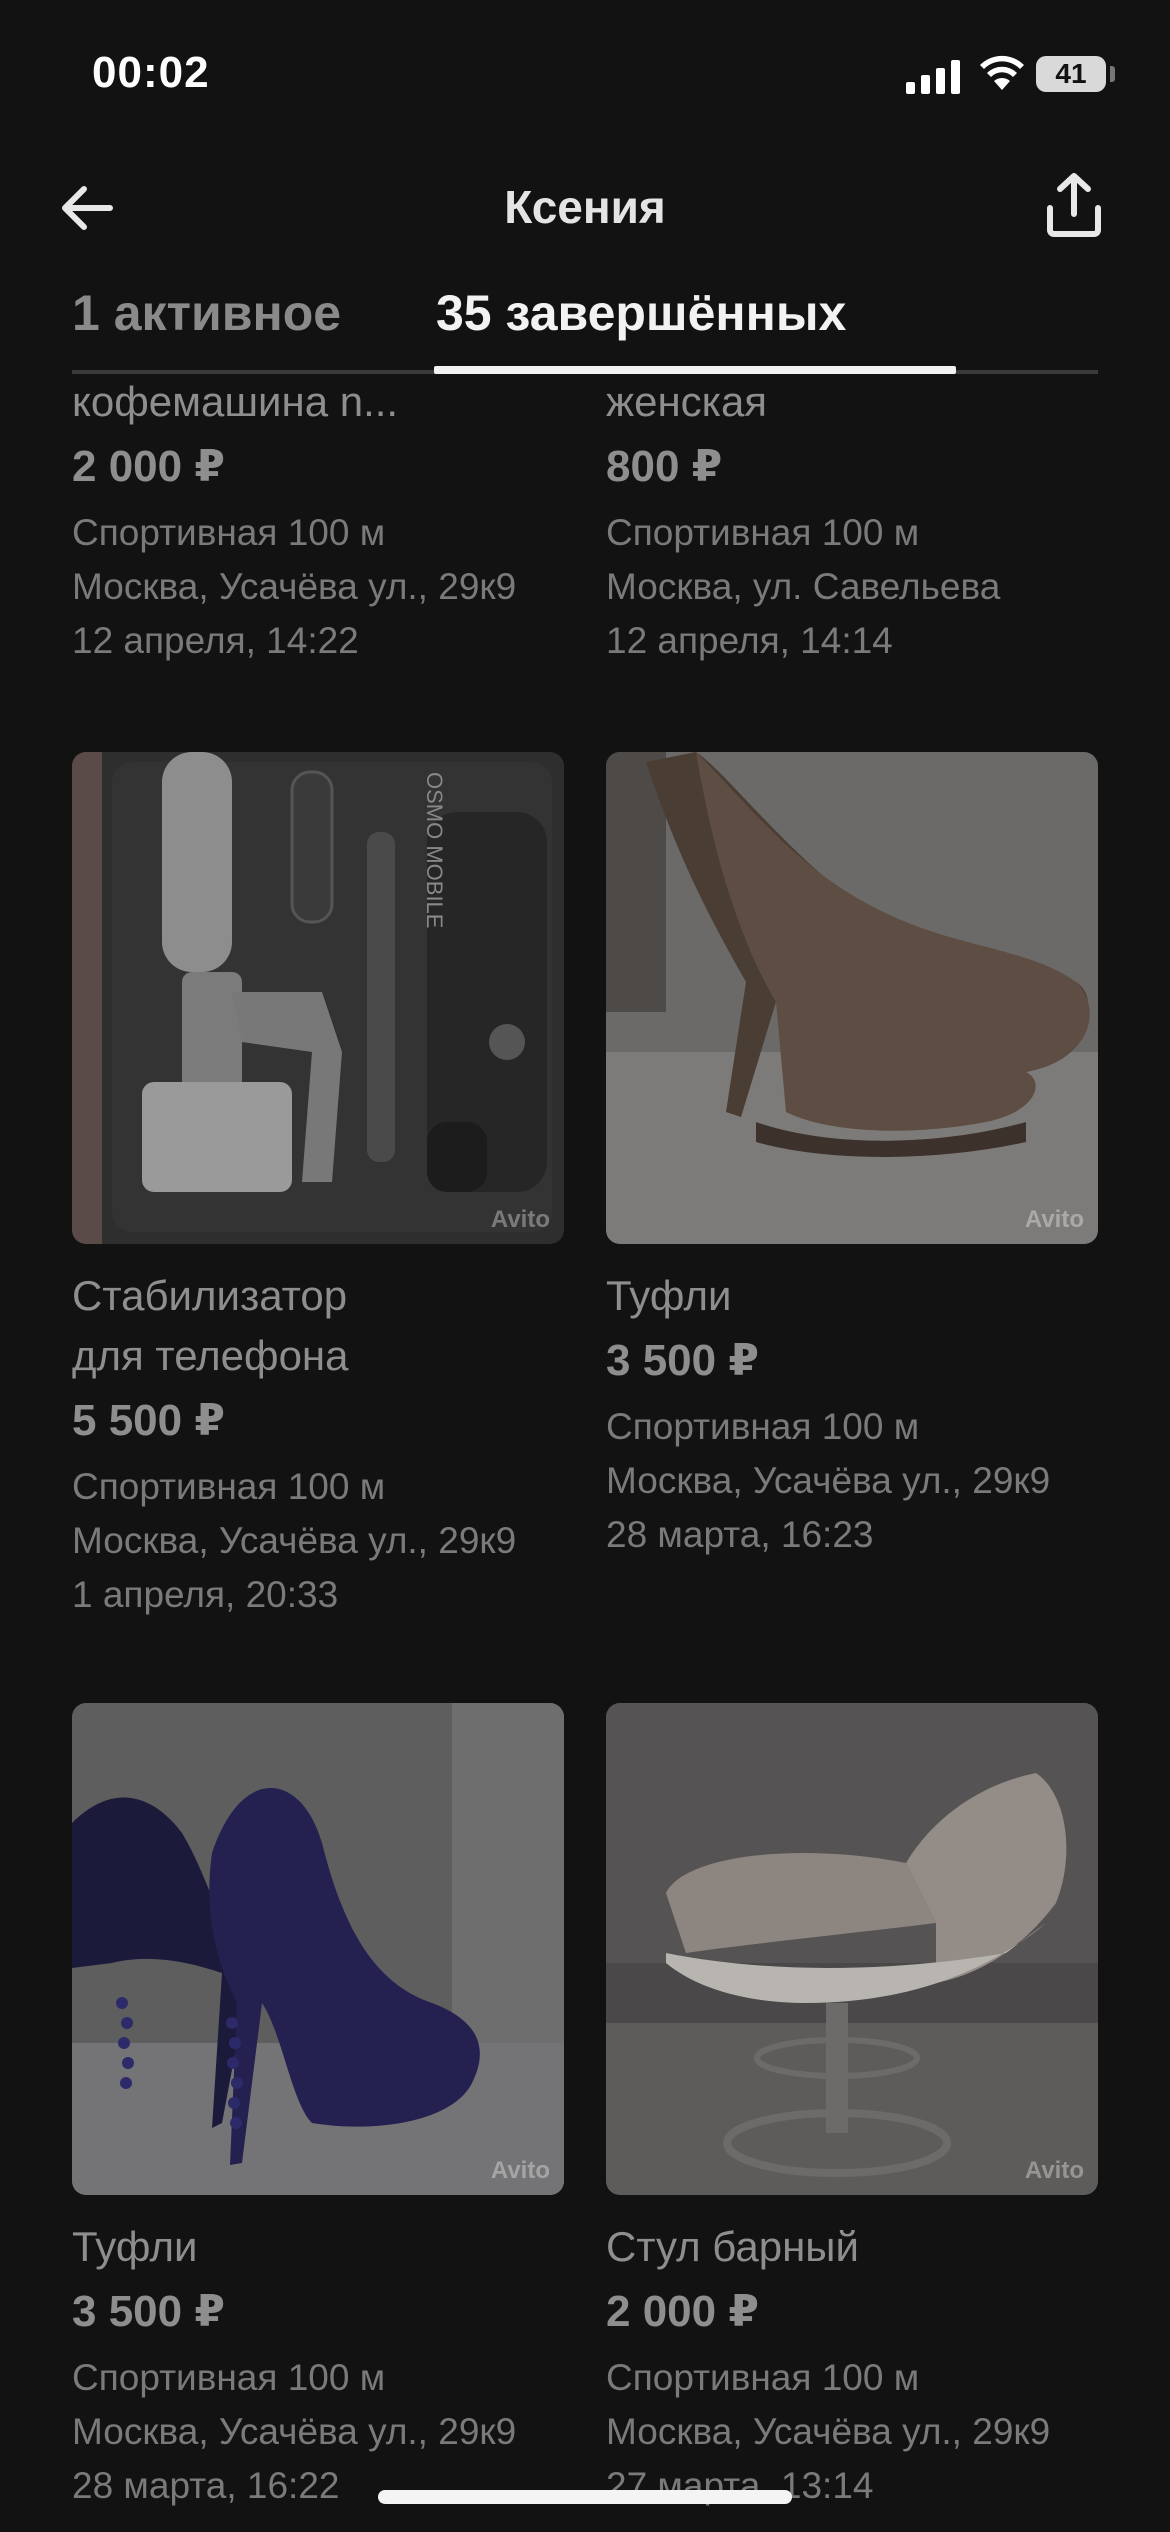  I want to click on beige-heels-photo, so click(852, 998).